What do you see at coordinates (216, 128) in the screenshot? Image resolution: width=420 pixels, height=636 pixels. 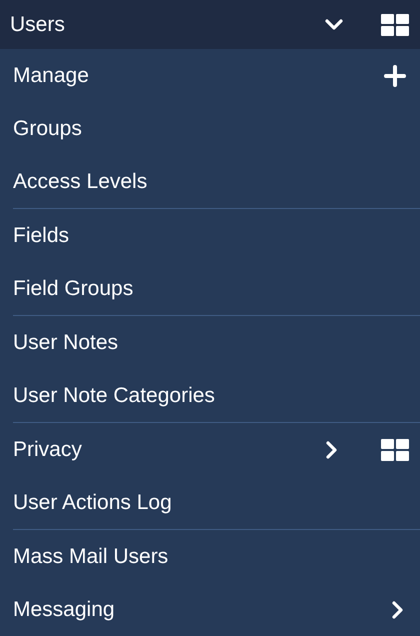 I see `menu-item: Groups` at bounding box center [216, 128].